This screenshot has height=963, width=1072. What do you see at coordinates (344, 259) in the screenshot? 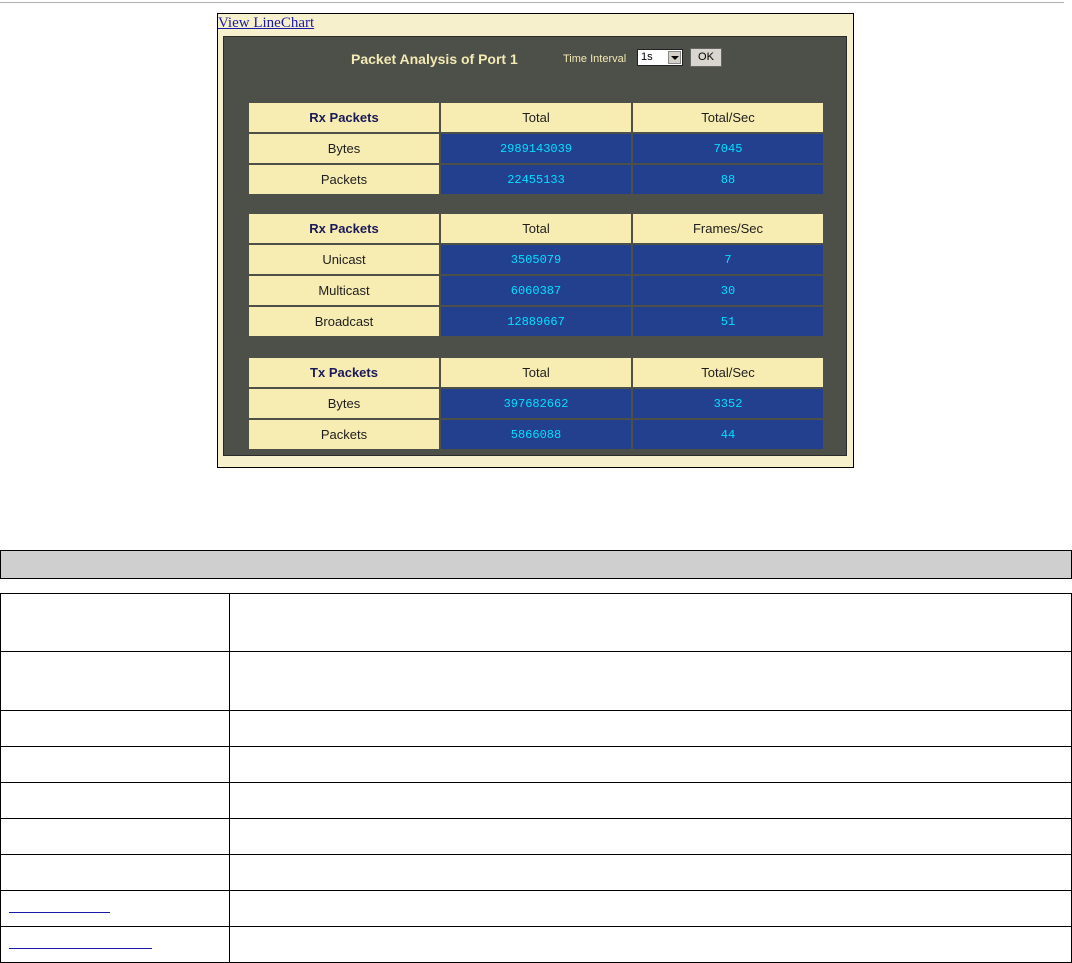
I see `row-label: Unicast` at bounding box center [344, 259].